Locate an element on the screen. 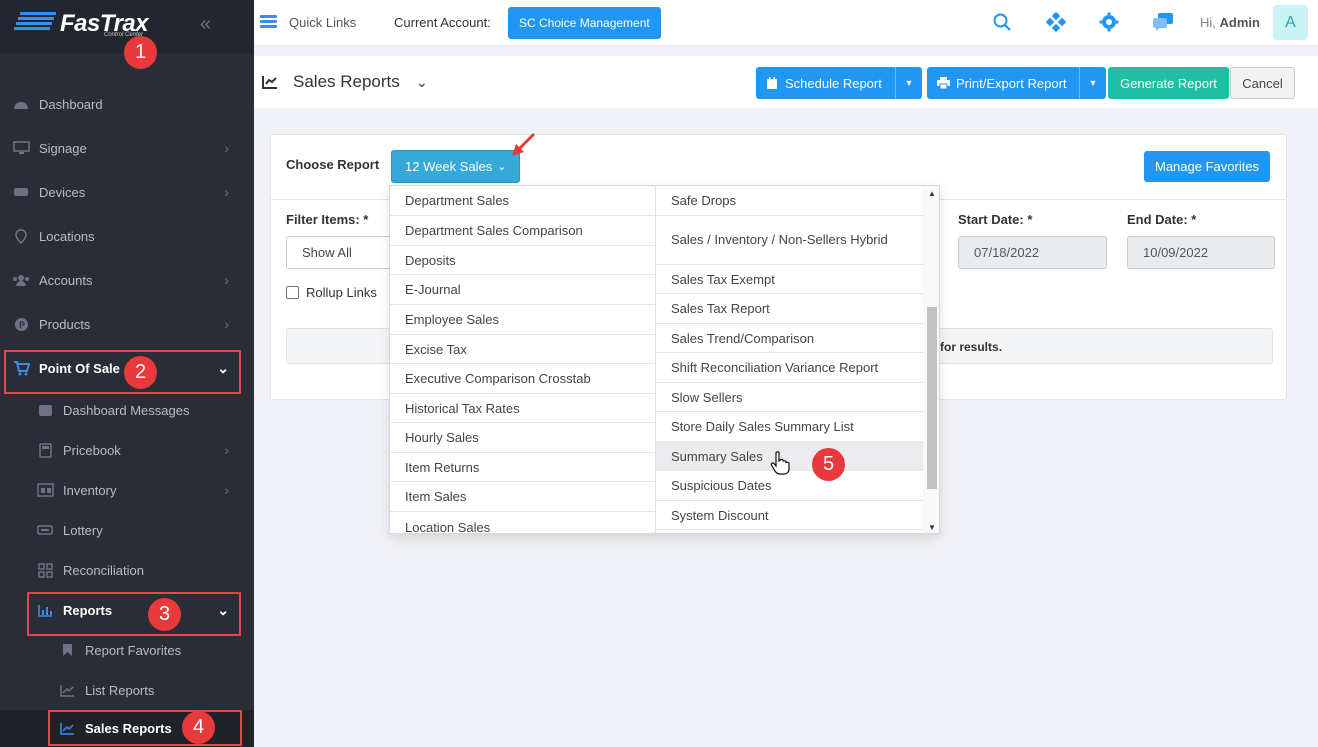 The image size is (1318, 747). sidebar-item-locations: Locations is located at coordinates (127, 236).